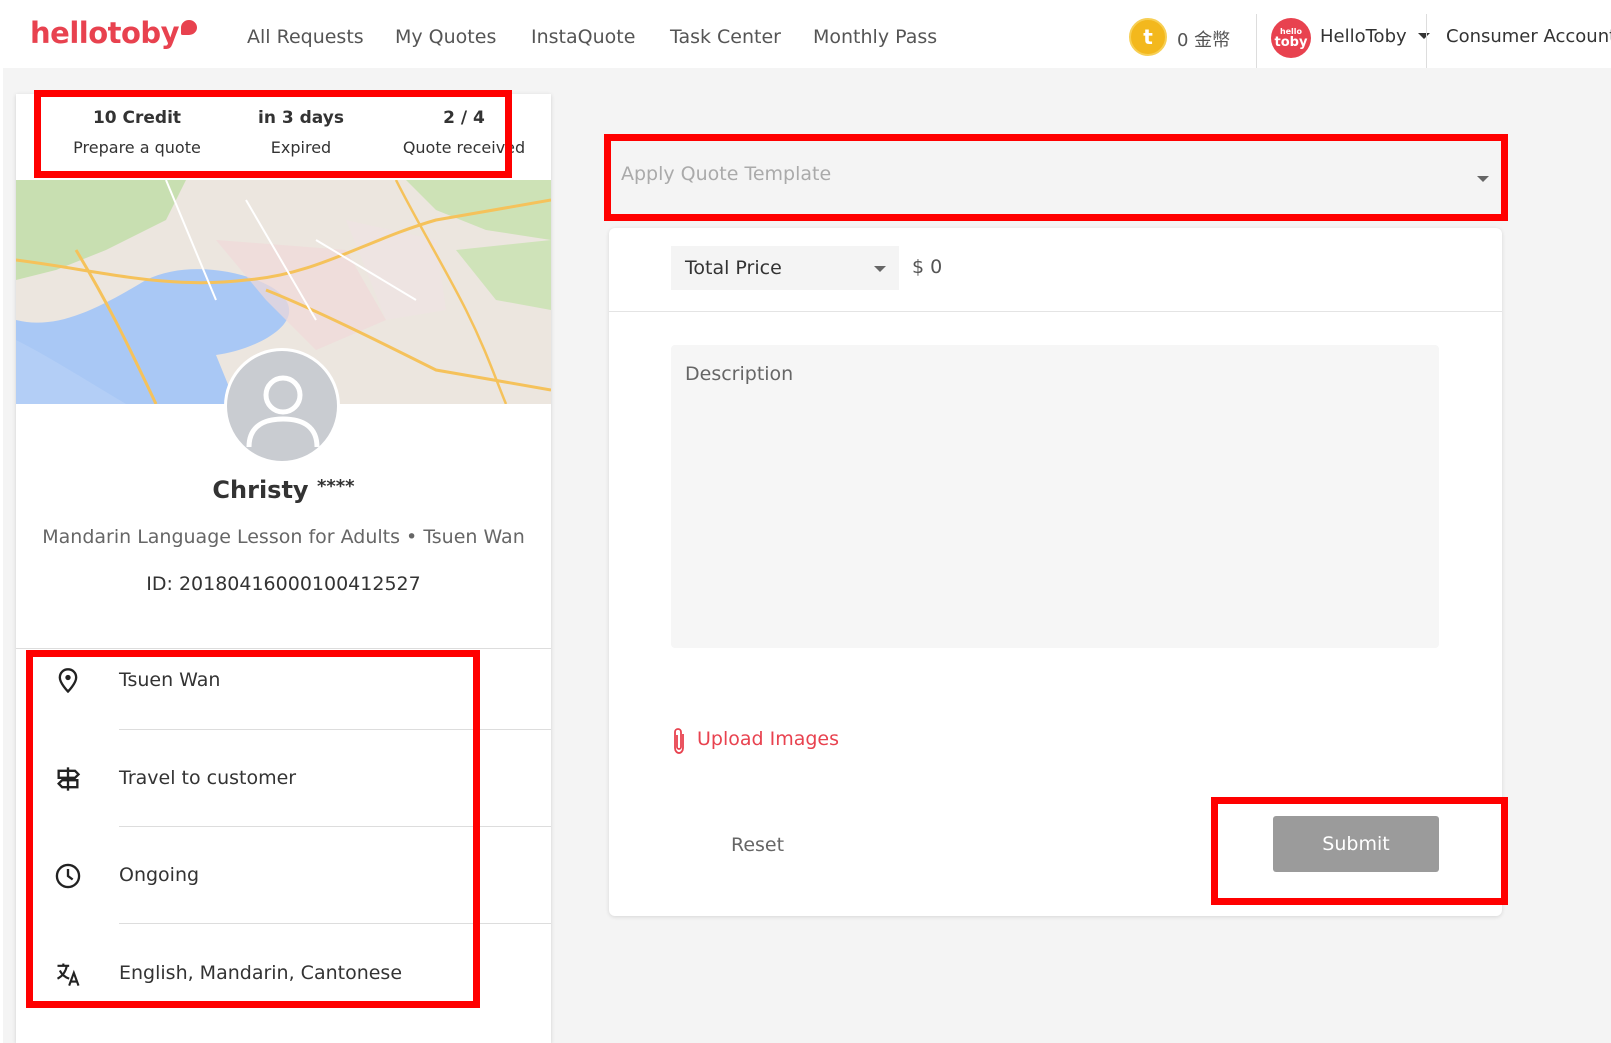 The image size is (1611, 1043). I want to click on avatar-text-bottom: toby, so click(1291, 42).